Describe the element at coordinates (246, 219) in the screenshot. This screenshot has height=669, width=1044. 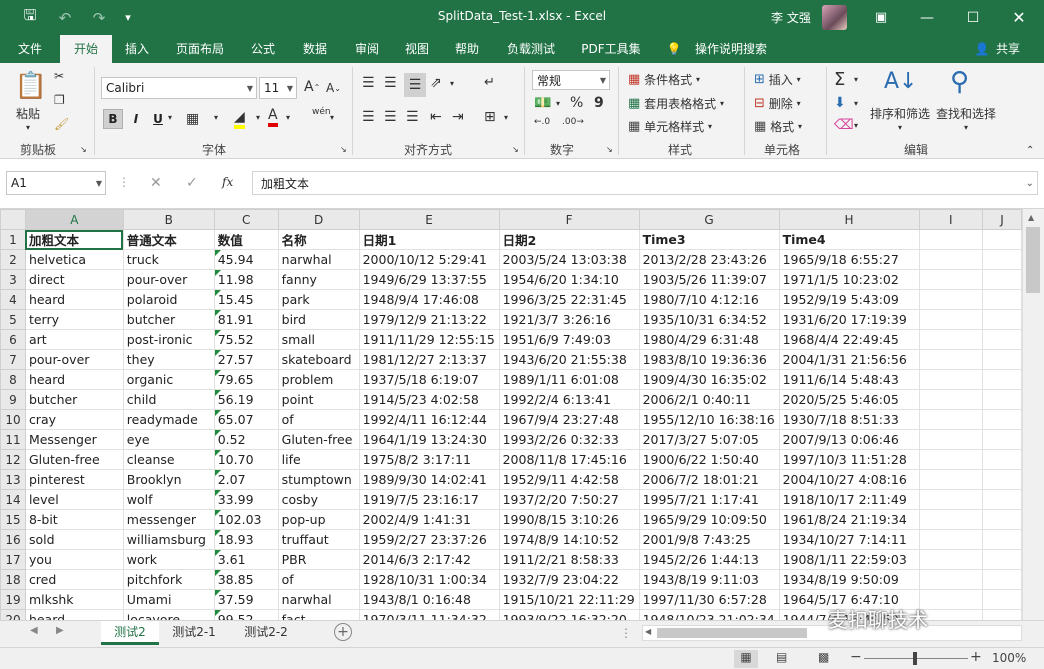
I see `column-header: C` at that location.